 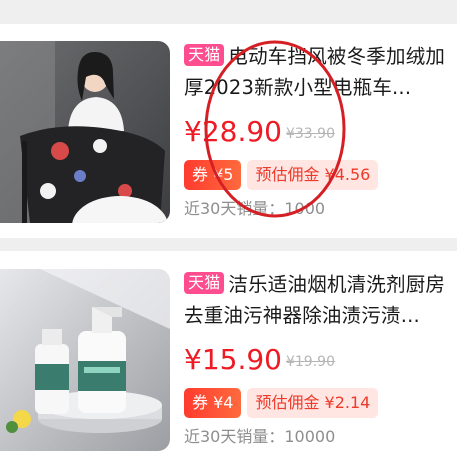 What do you see at coordinates (233, 131) in the screenshot?
I see `current-price: ¥28.90` at bounding box center [233, 131].